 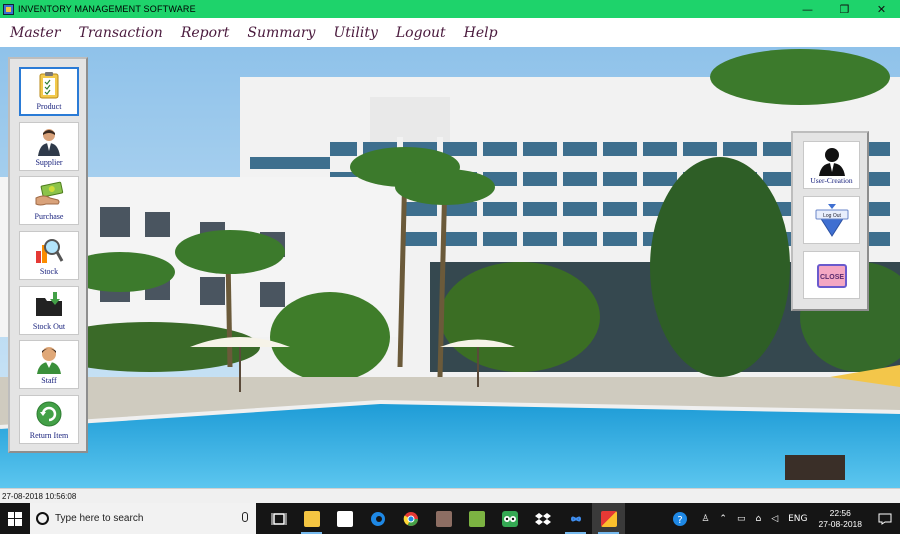 I want to click on help-bubble-icon: ?, so click(x=680, y=519).